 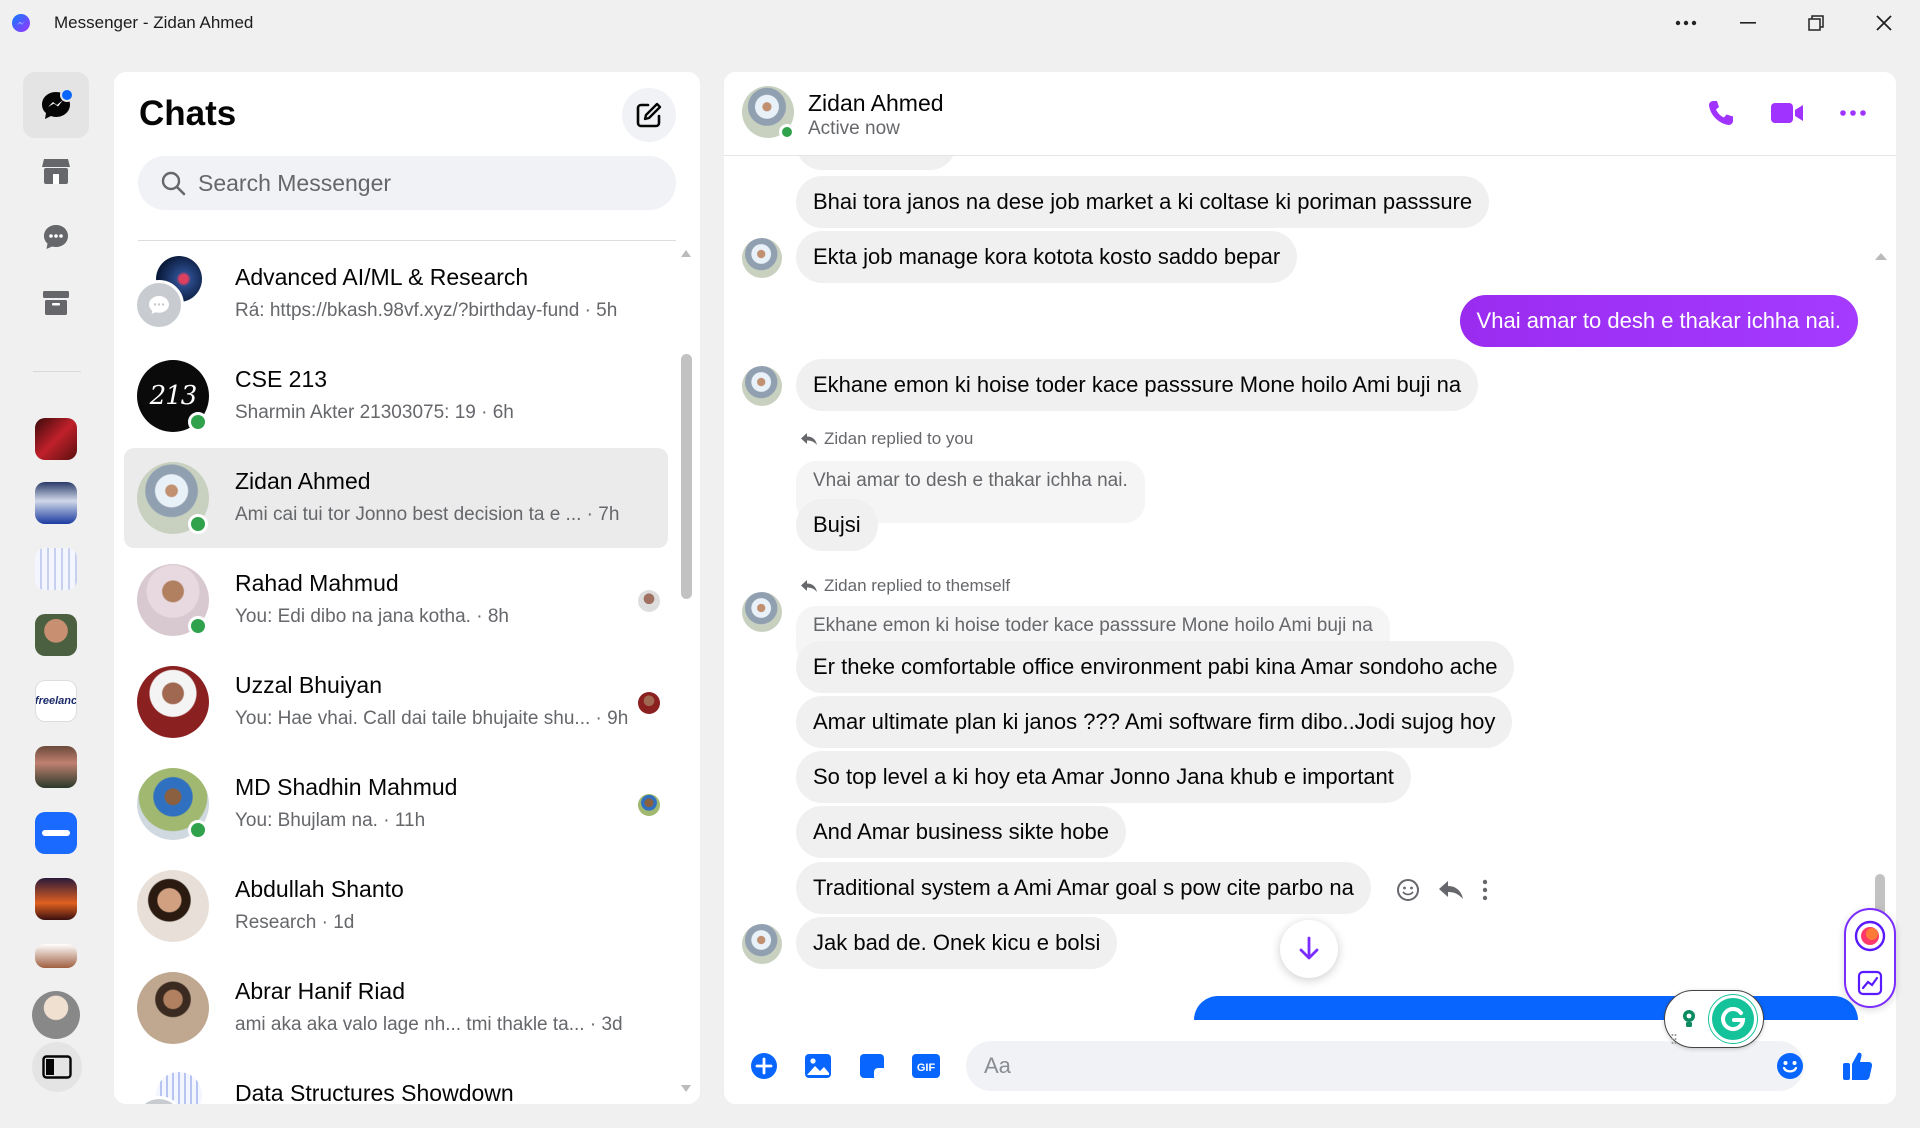 I want to click on grammarly-logo-icon, so click(x=1870, y=936).